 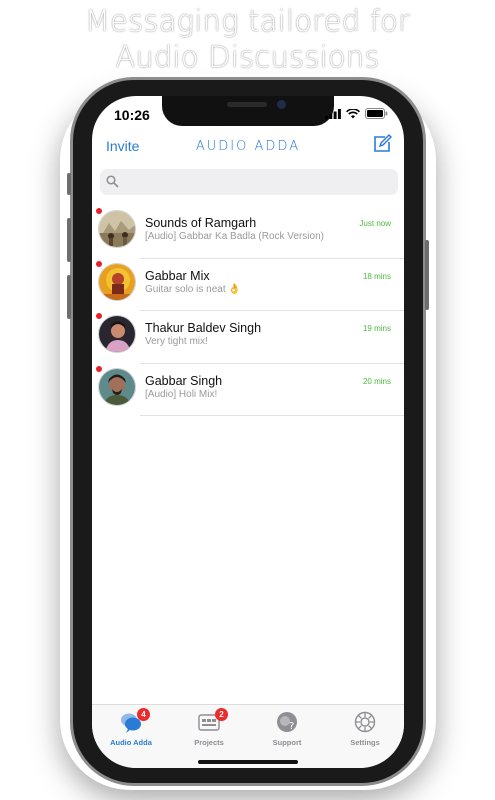 I want to click on notch, so click(x=248, y=111).